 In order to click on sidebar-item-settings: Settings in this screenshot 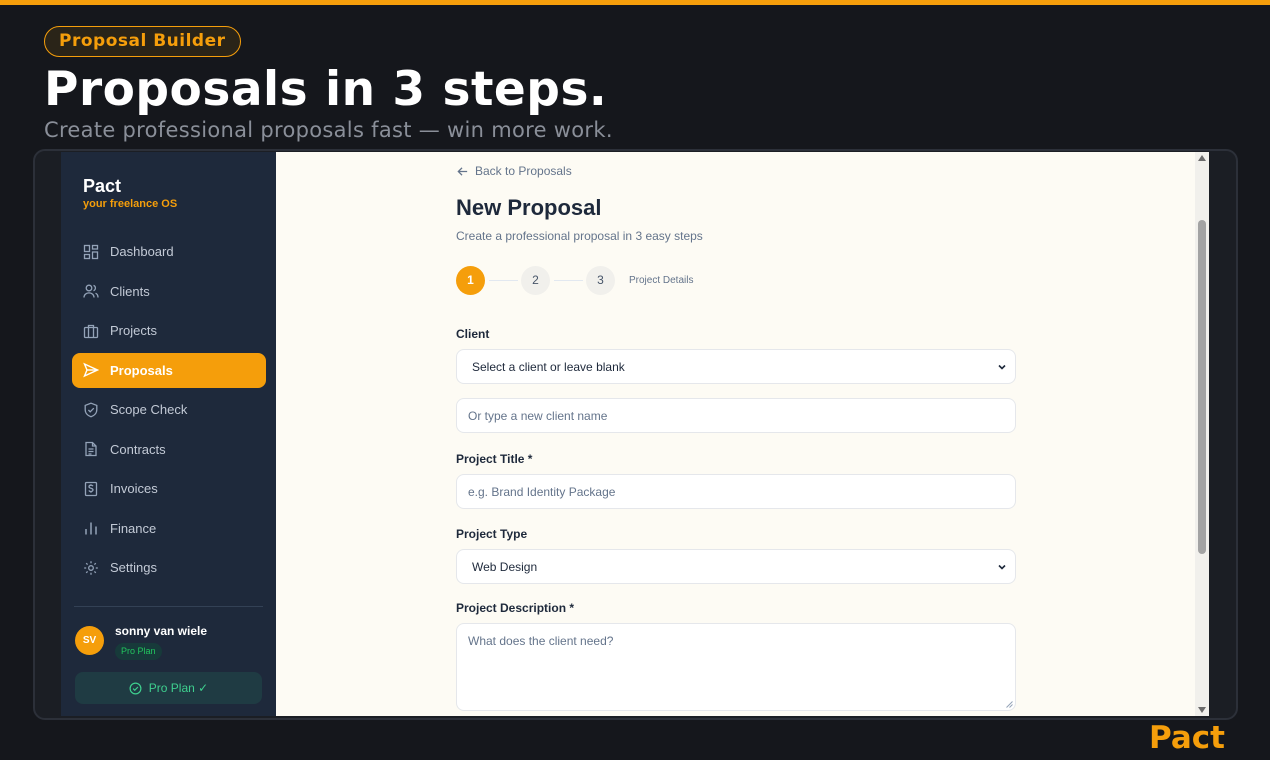, I will do `click(169, 567)`.